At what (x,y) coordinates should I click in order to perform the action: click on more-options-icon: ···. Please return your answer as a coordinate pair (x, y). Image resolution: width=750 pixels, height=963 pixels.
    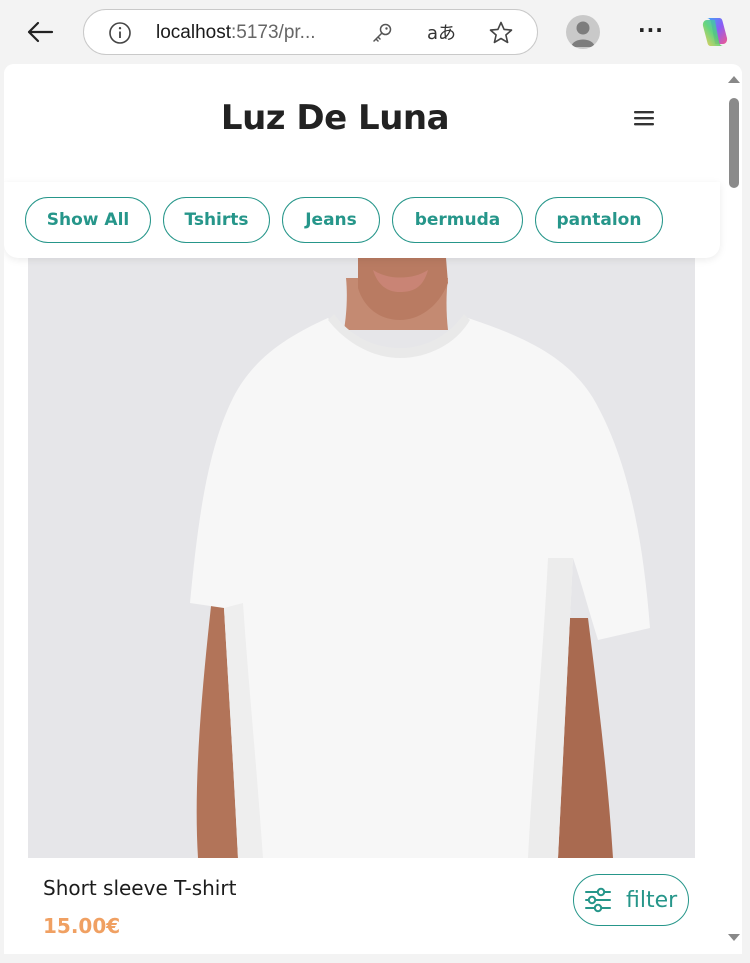
    Looking at the image, I should click on (651, 30).